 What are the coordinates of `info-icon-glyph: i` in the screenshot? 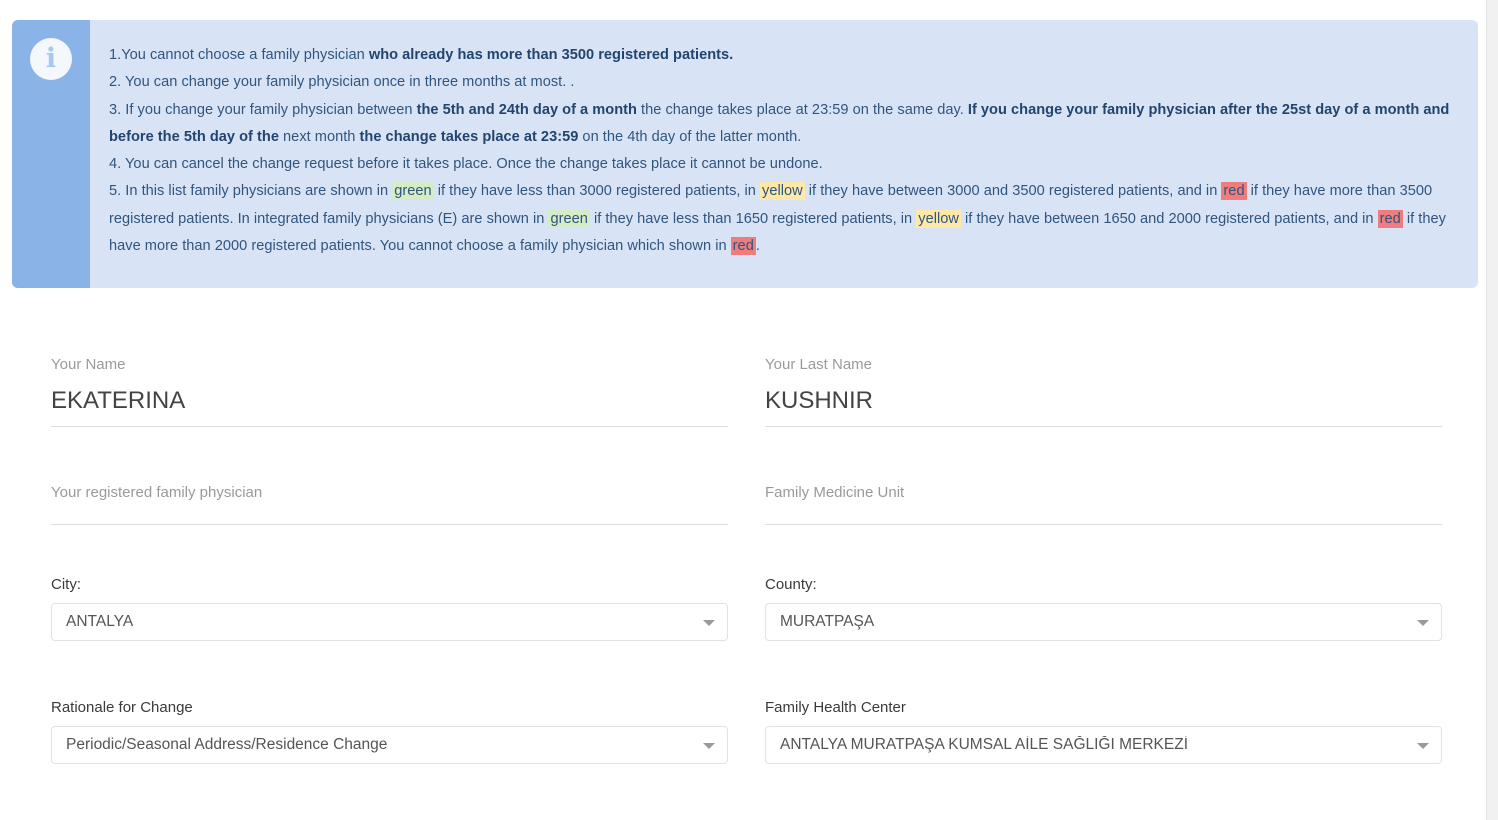 It's located at (51, 58).